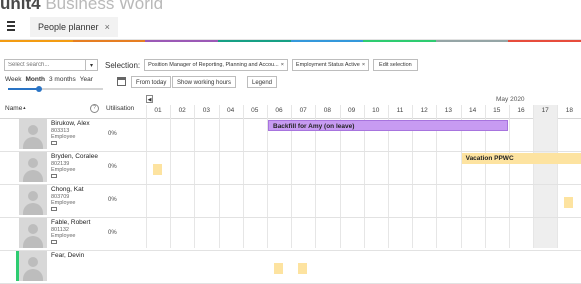 The height and width of the screenshot is (284, 581). I want to click on filter-chip-employment-status: Employment Status Active ×, so click(330, 65).